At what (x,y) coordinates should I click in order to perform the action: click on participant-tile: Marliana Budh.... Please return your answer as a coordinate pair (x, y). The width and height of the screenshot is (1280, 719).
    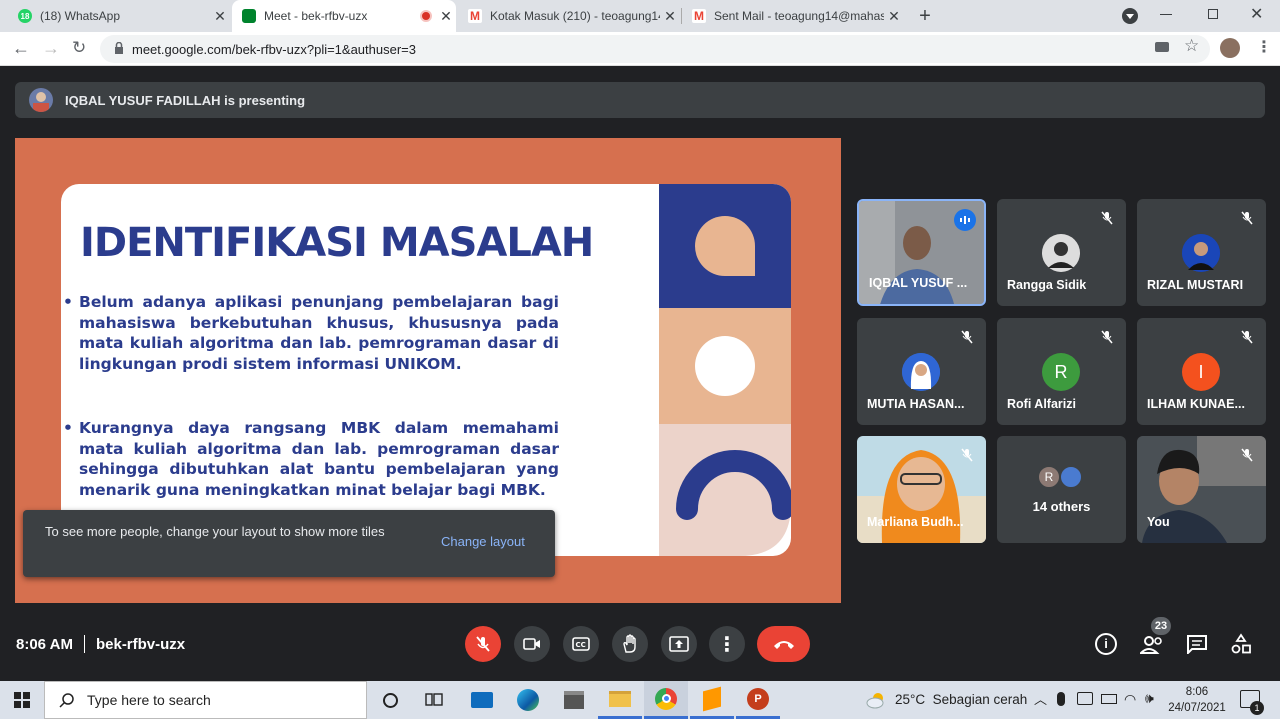
    Looking at the image, I should click on (921, 489).